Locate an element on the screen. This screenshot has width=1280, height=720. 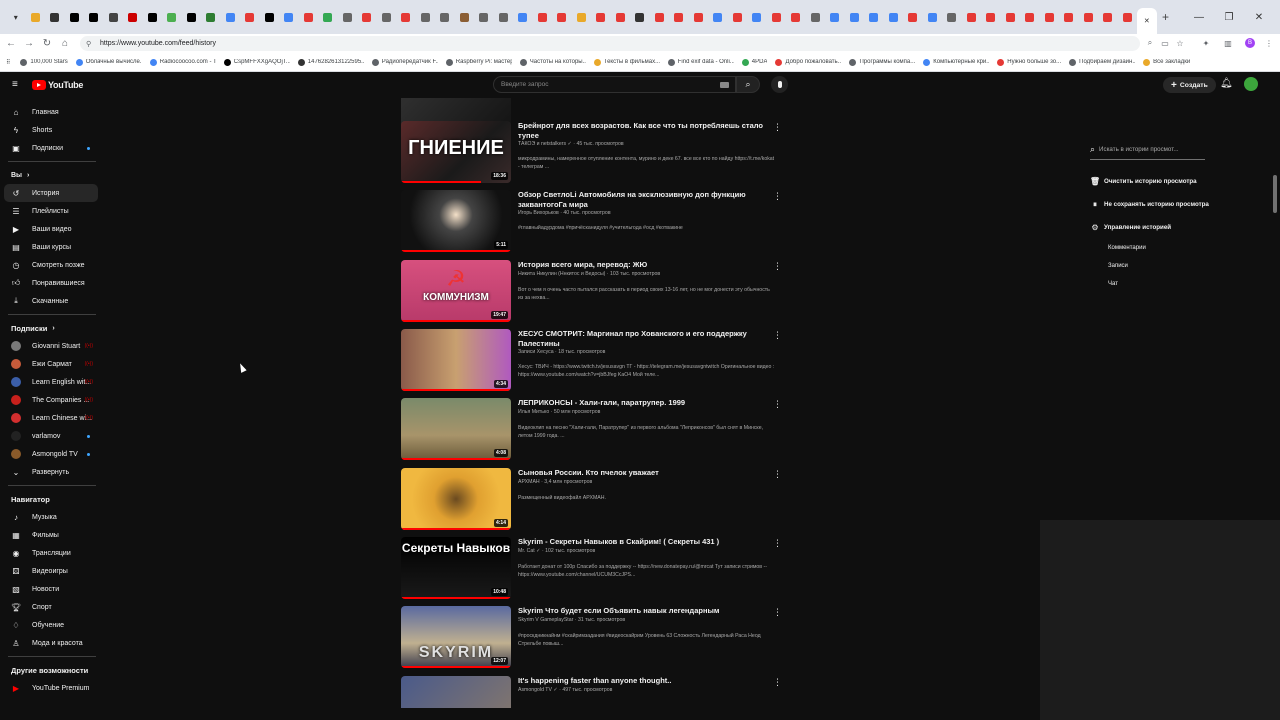
menu-icon: ≡ is located at coordinates (17, 85).